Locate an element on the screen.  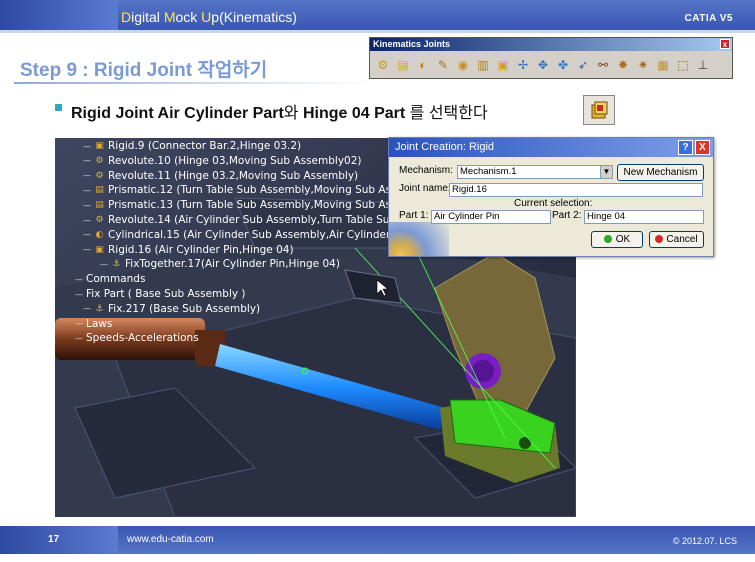
help-button: ? is located at coordinates (685, 147).